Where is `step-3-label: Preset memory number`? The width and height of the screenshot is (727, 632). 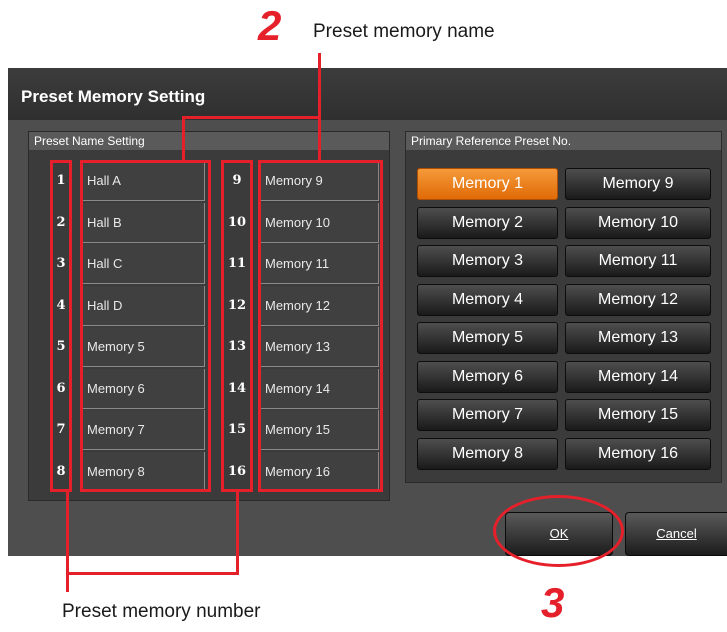
step-3-label: Preset memory number is located at coordinates (161, 611).